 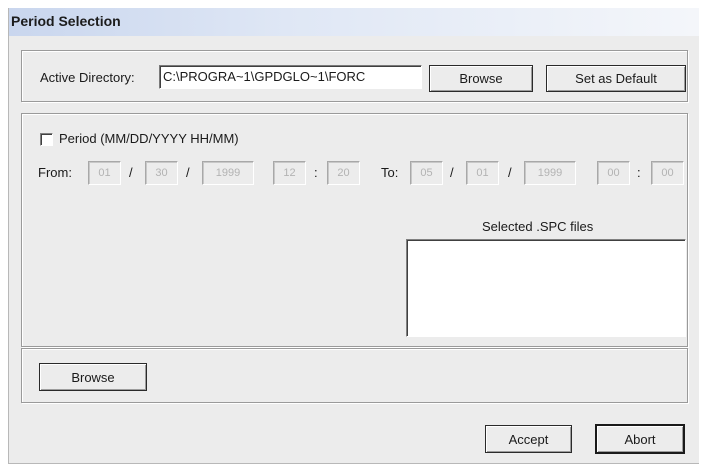 I want to click on directory-browse-button: Browse, so click(x=481, y=78).